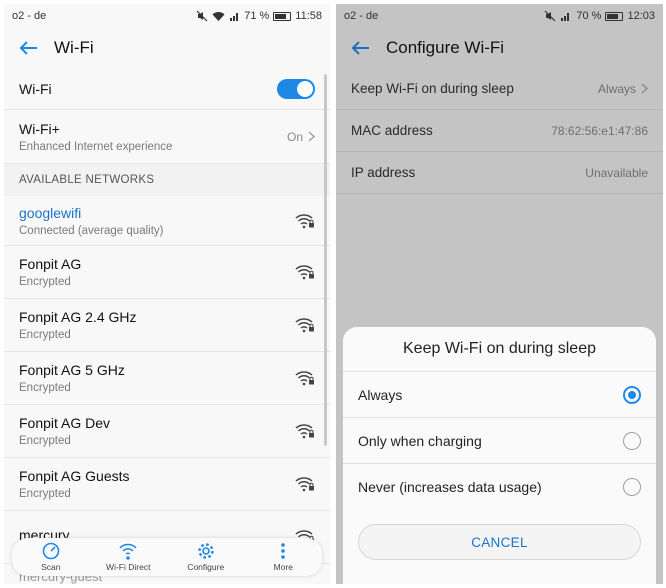 This screenshot has height=588, width=666. Describe the element at coordinates (499, 394) in the screenshot. I see `option-always: Always` at that location.